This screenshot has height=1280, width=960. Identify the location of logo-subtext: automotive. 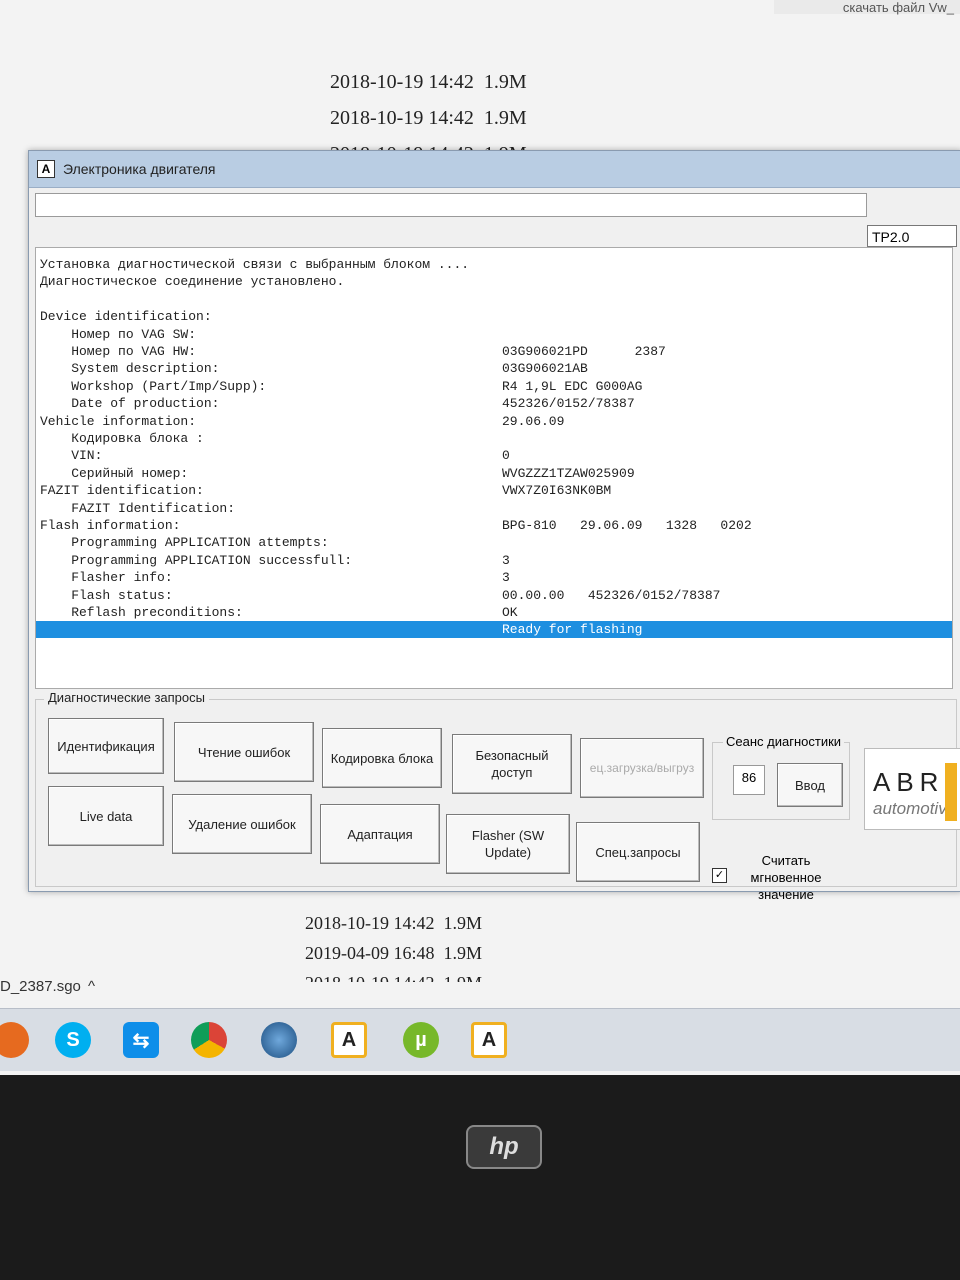
(915, 808).